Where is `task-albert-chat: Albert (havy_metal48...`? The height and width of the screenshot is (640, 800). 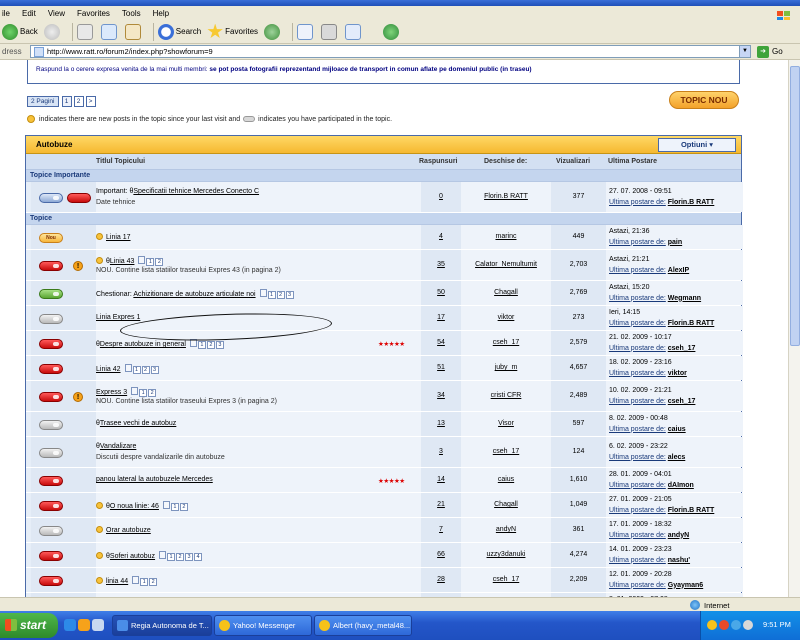
task-albert-chat: Albert (havy_metal48... is located at coordinates (363, 625).